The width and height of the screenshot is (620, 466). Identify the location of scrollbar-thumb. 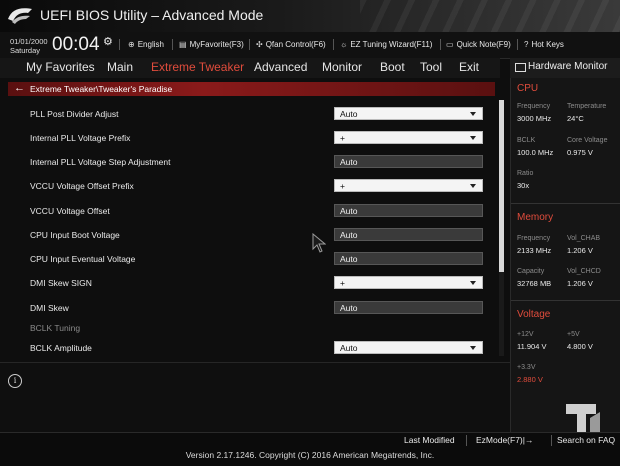
(501, 186).